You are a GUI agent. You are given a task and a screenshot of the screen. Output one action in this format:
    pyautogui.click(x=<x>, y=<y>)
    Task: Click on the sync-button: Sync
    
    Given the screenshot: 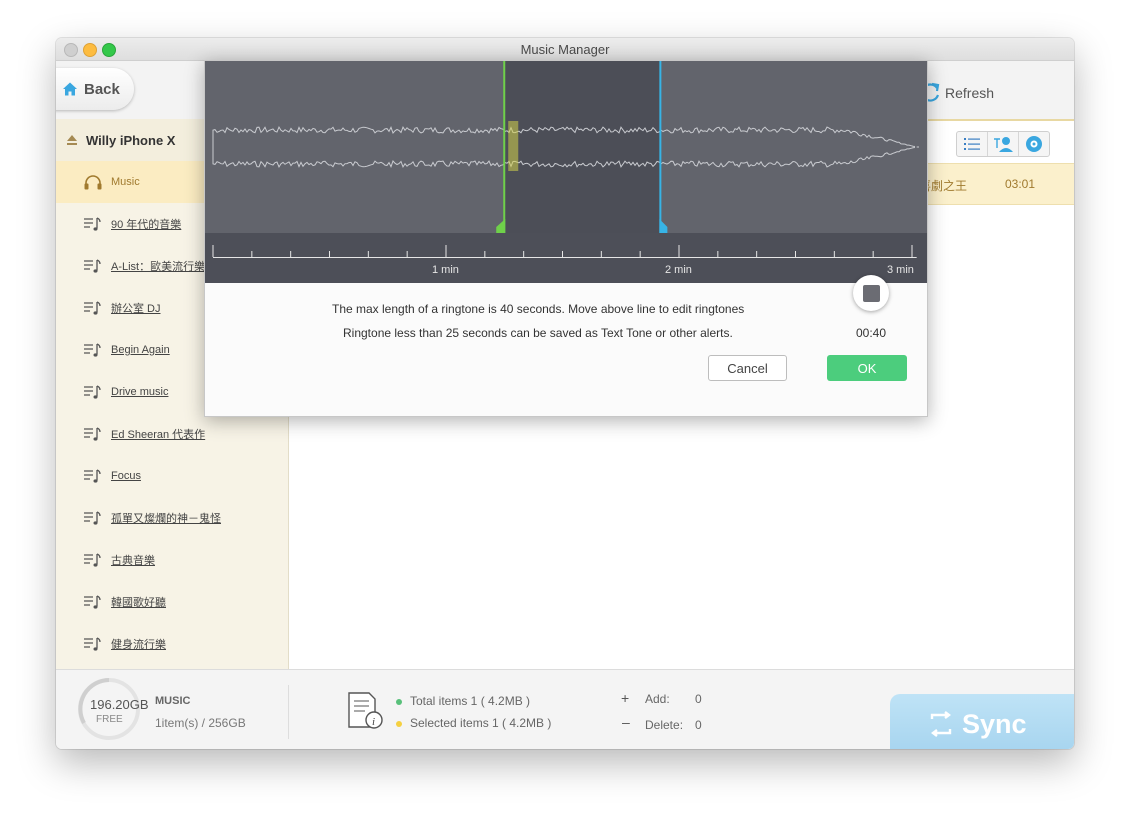 What is the action you would take?
    pyautogui.click(x=982, y=721)
    